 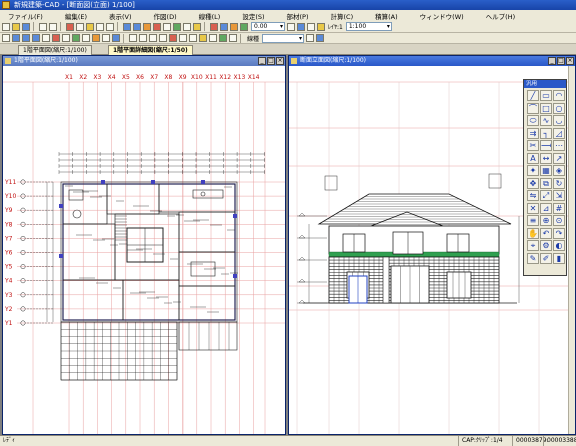 What do you see at coordinates (234, 26) in the screenshot?
I see `door-icon` at bounding box center [234, 26].